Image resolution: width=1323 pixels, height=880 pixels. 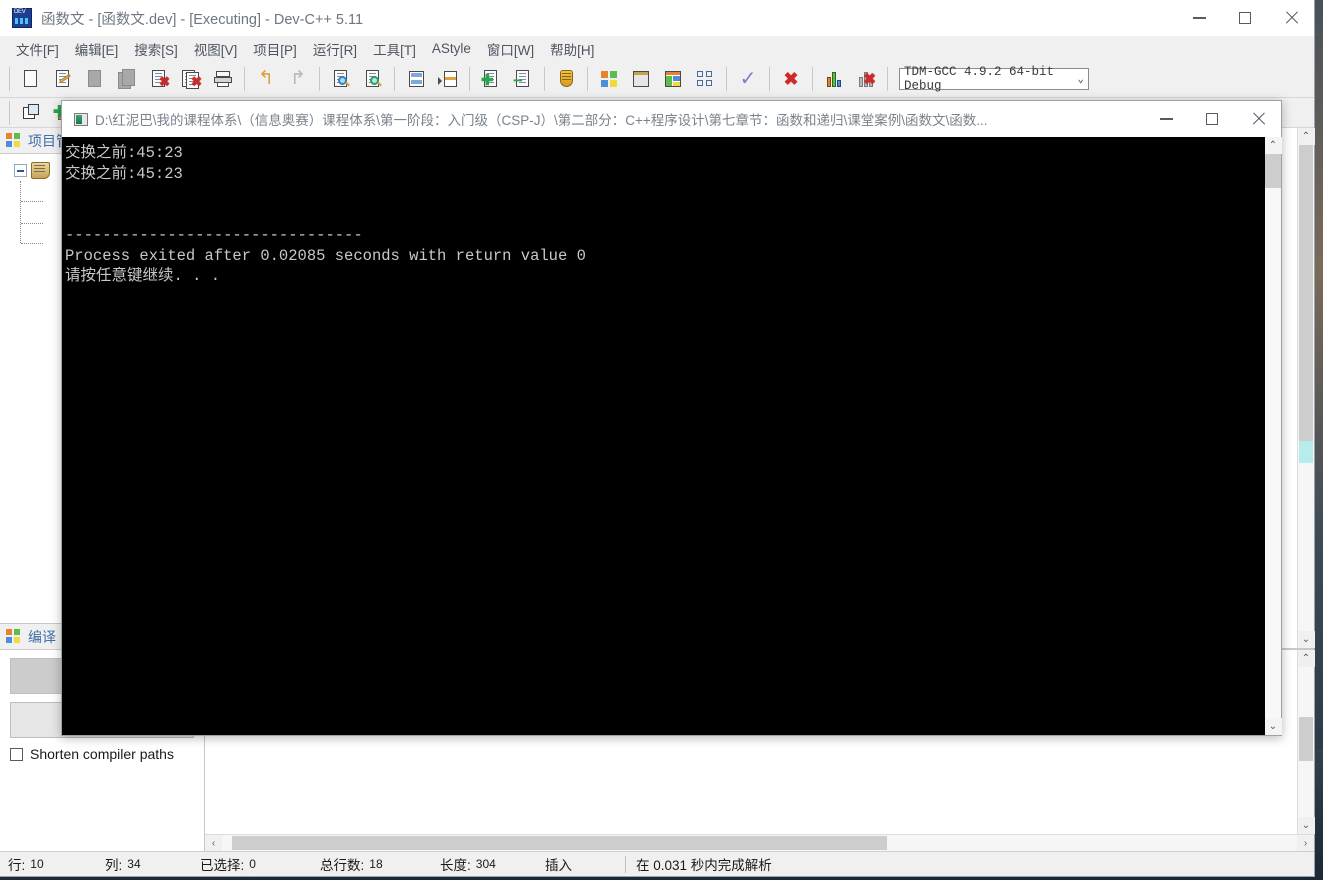 What do you see at coordinates (142, 864) in the screenshot?
I see `status-col: 列: 34` at bounding box center [142, 864].